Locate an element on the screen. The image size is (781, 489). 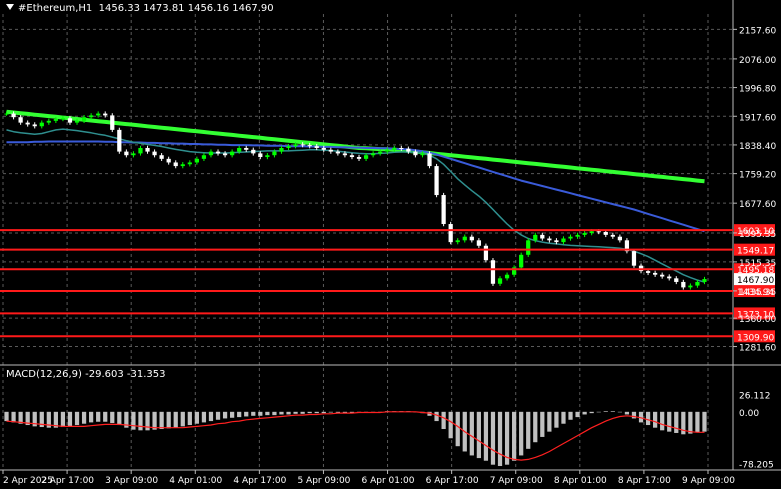
time-tick-label: 8 Apr 01:00 is located at coordinates (580, 481).